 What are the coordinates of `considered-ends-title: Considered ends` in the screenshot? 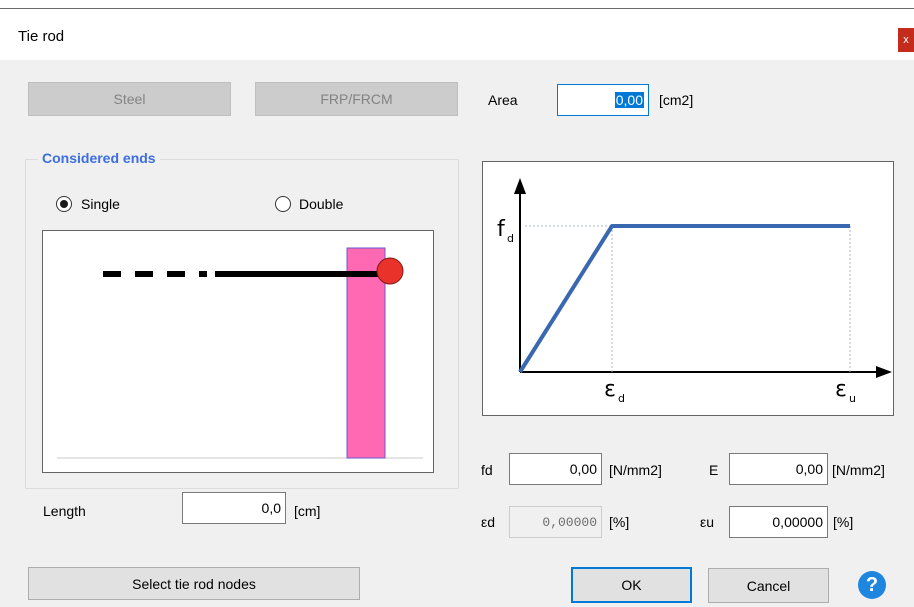 It's located at (99, 158).